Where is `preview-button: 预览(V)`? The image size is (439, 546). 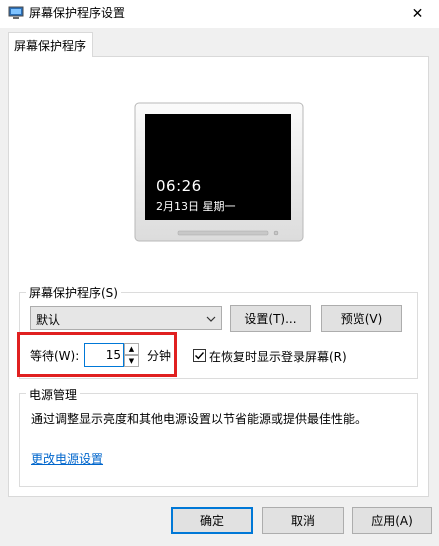
preview-button: 预览(V) is located at coordinates (361, 318).